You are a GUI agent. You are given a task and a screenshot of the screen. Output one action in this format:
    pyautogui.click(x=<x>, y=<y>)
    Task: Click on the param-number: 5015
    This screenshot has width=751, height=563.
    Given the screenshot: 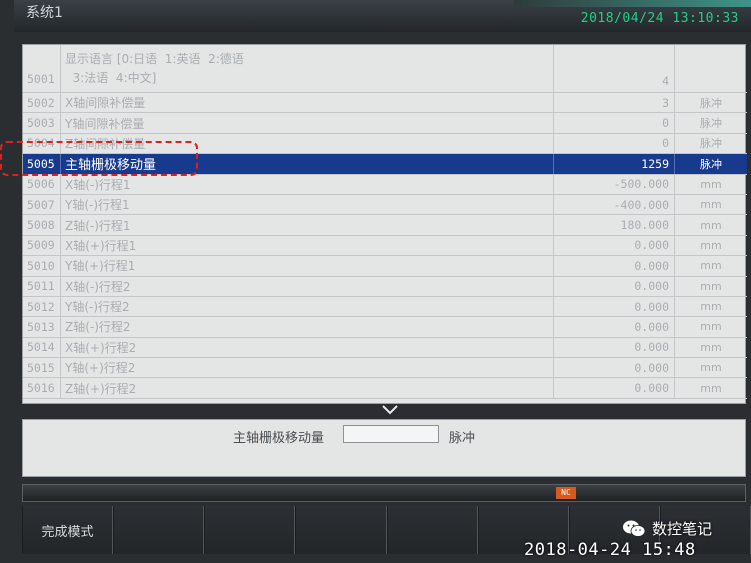 What is the action you would take?
    pyautogui.click(x=42, y=368)
    